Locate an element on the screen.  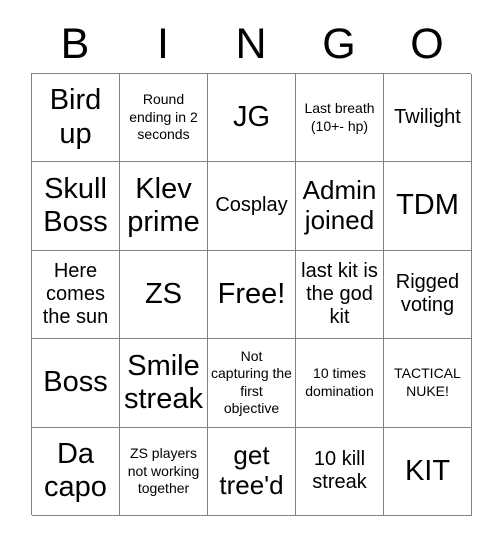
bingo-cell: 10 kill streak is located at coordinates (340, 471).